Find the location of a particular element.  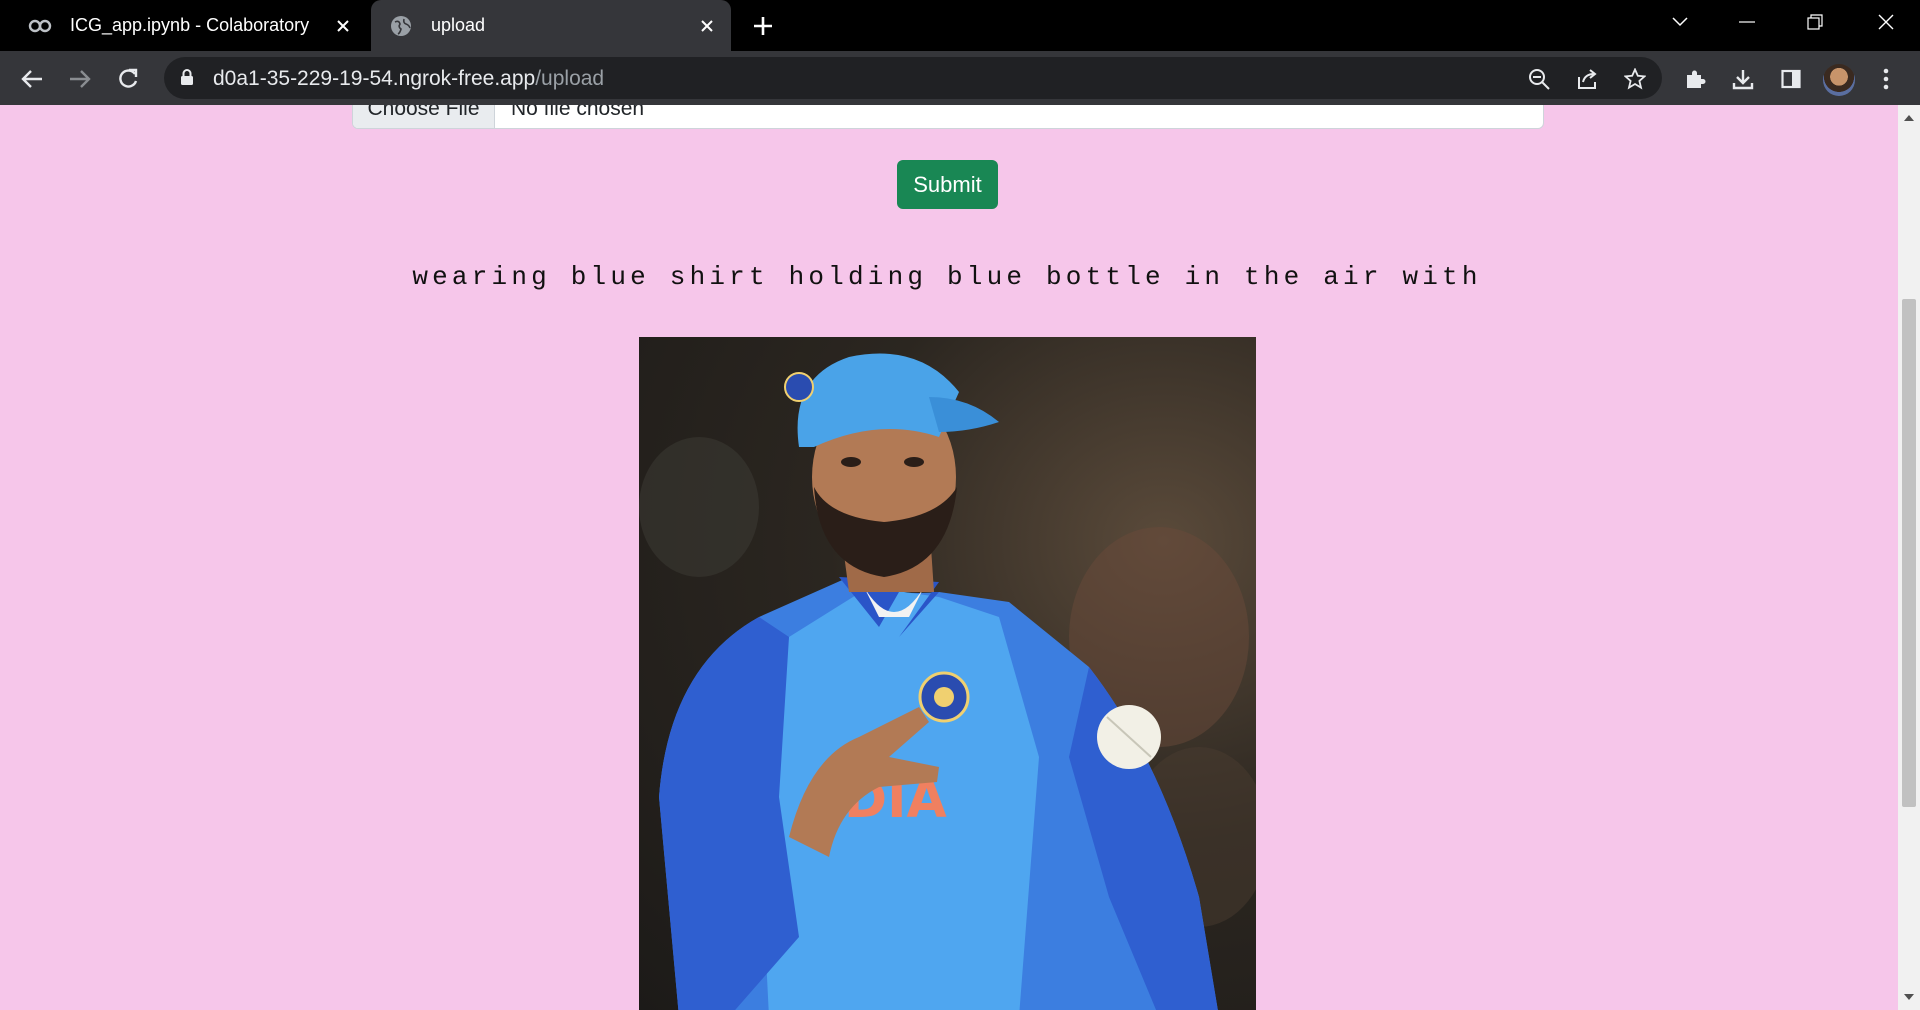

minimize-button is located at coordinates (1747, 22).